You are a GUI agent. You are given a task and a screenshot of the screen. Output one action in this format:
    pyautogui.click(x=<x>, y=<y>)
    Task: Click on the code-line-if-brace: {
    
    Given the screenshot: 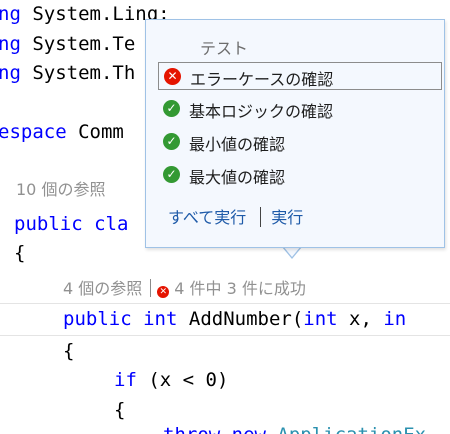 What is the action you would take?
    pyautogui.click(x=120, y=410)
    